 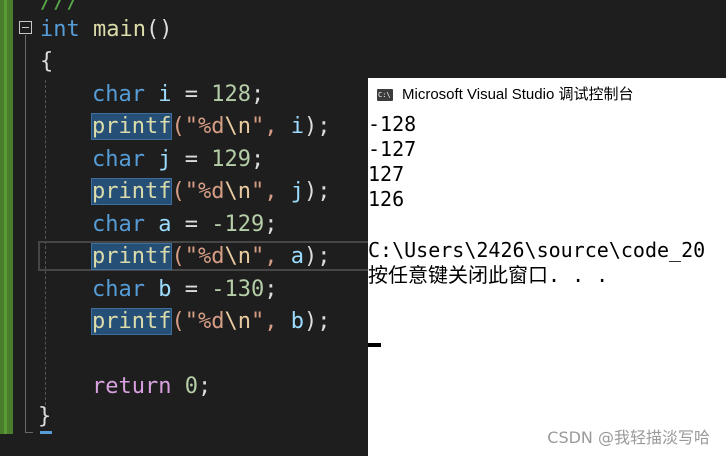 I want to click on return-keyword: return, so click(x=132, y=386).